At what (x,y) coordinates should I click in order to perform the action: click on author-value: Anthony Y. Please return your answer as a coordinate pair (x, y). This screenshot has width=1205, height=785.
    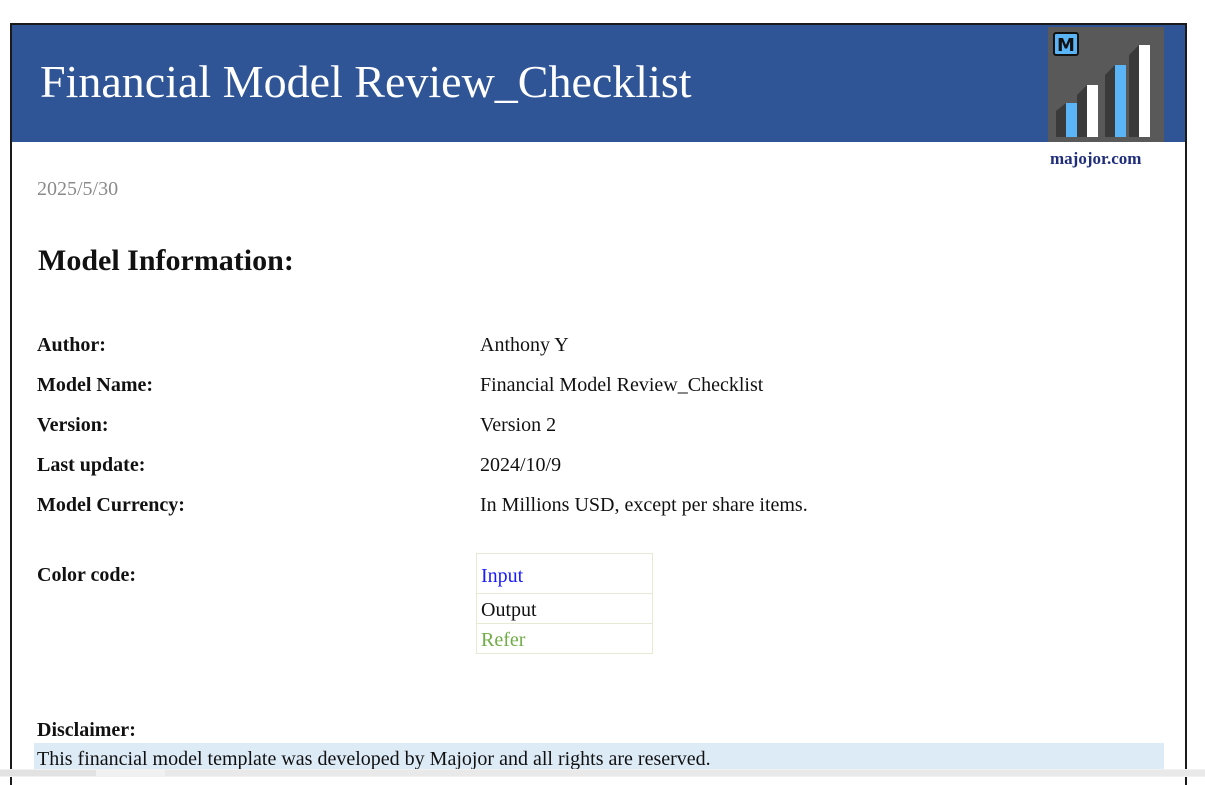
    Looking at the image, I should click on (524, 345).